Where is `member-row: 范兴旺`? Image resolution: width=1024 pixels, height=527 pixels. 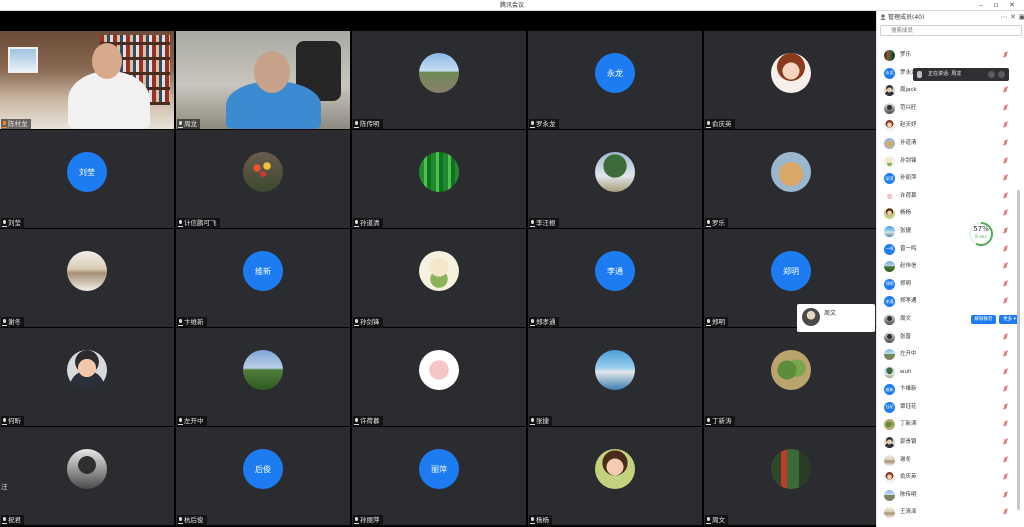
member-row: 范兴旺 is located at coordinates (950, 109).